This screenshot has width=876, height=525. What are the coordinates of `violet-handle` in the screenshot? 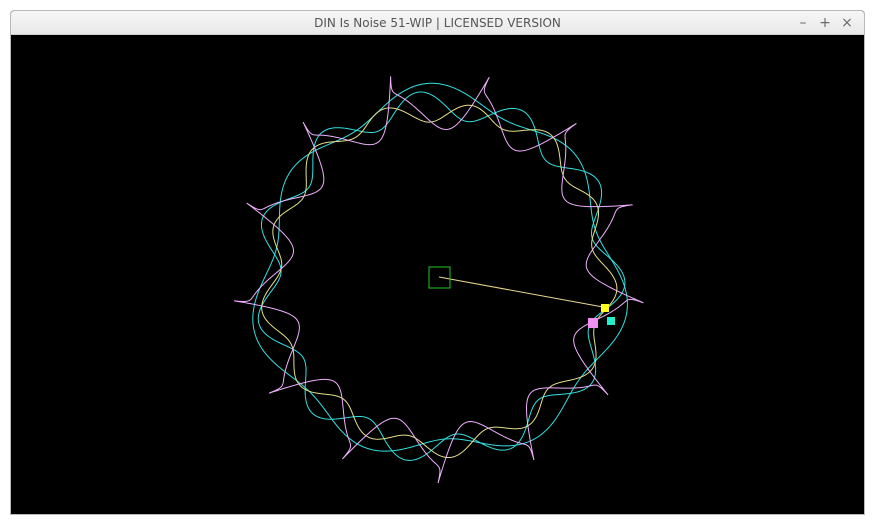 It's located at (593, 323).